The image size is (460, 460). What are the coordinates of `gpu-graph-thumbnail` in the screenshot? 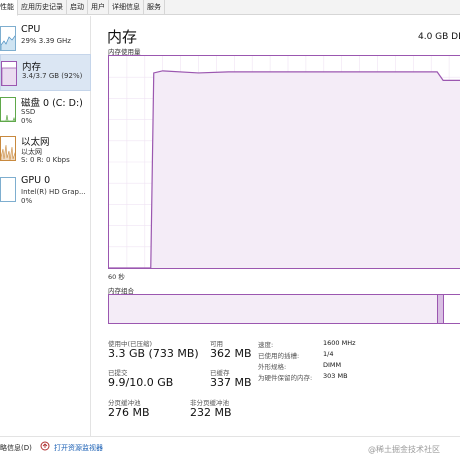 It's located at (8, 189).